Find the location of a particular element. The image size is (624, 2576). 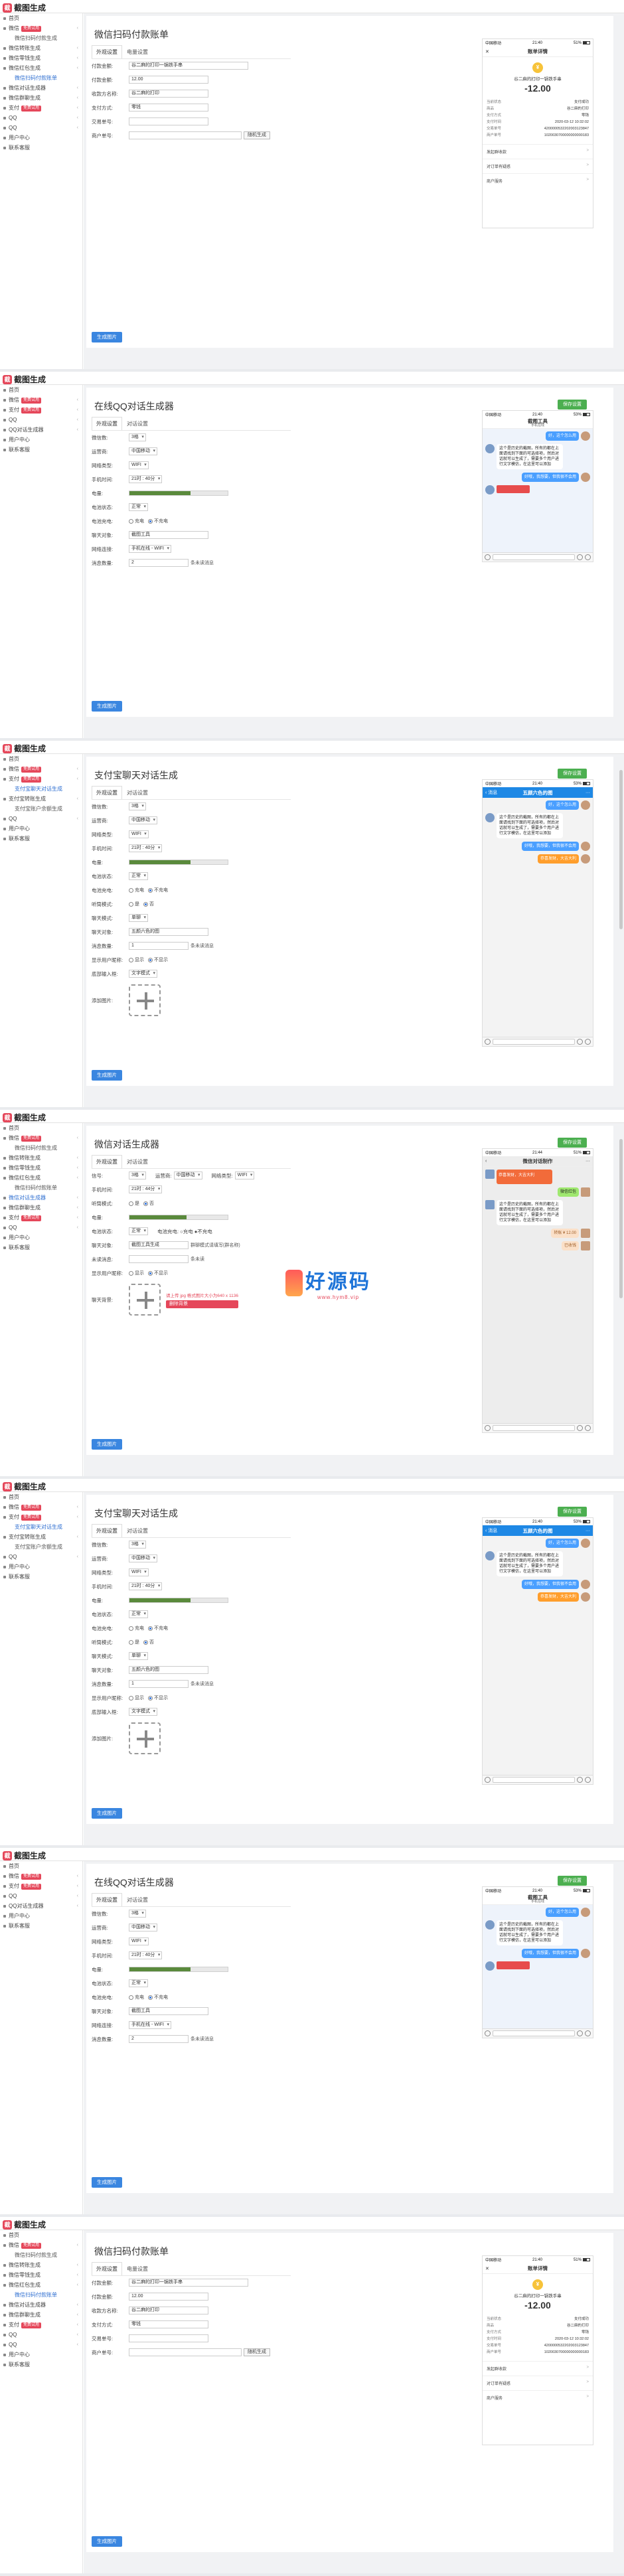

select-dropdown: 单聊 is located at coordinates (138, 1656).